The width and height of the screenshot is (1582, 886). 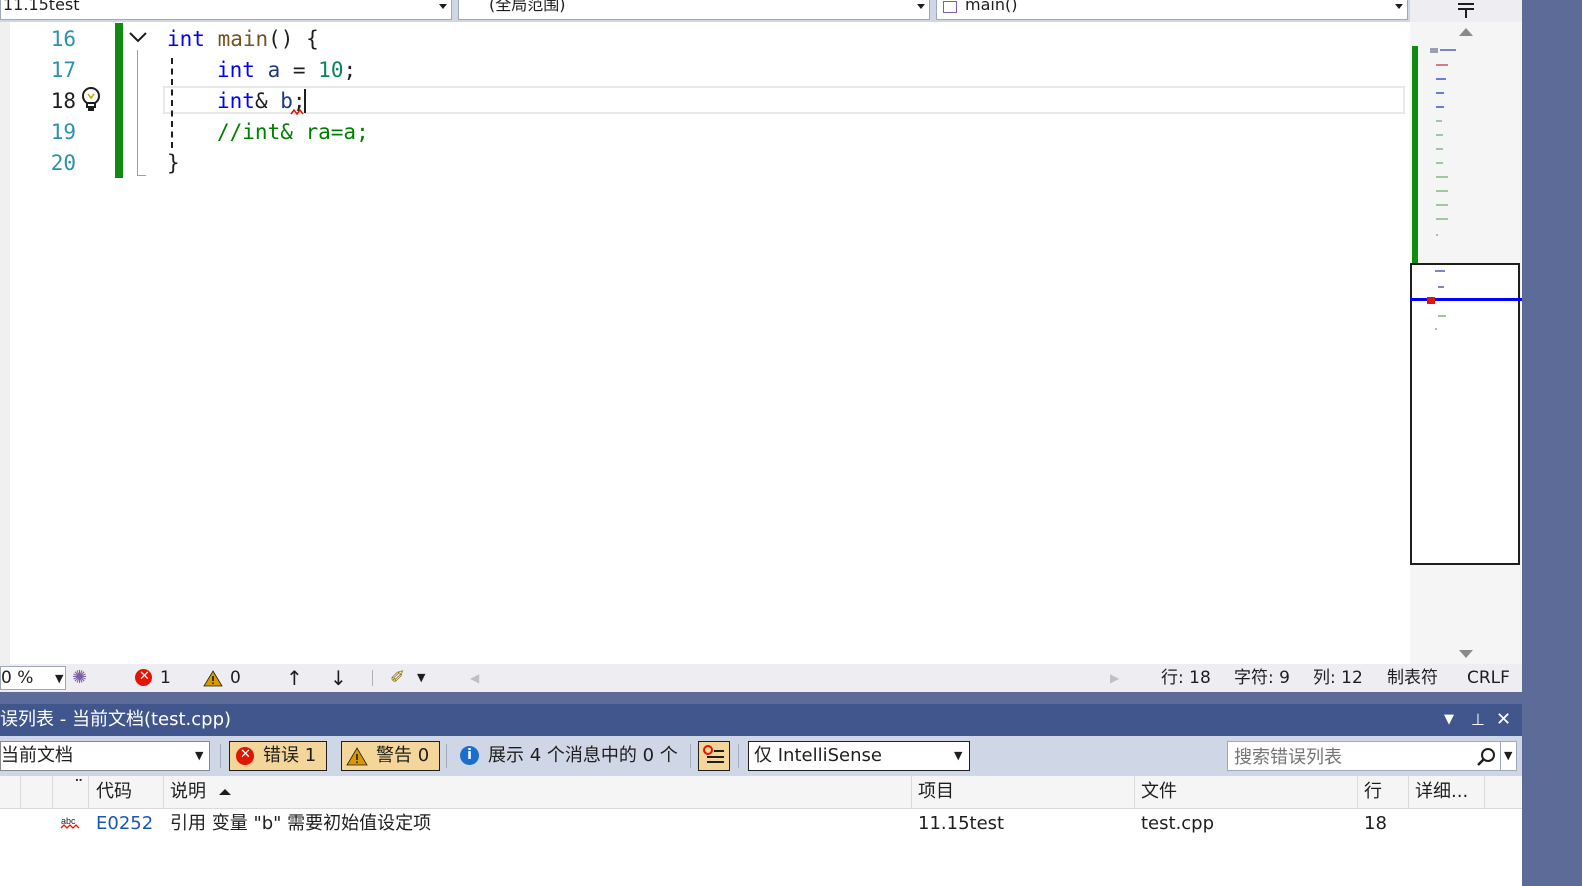 I want to click on scroll-right-icon: ▶, so click(x=1114, y=678).